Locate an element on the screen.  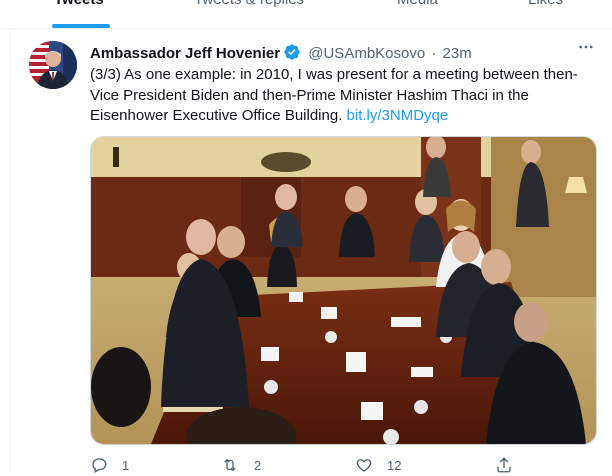
like-button: 12 is located at coordinates (378, 465).